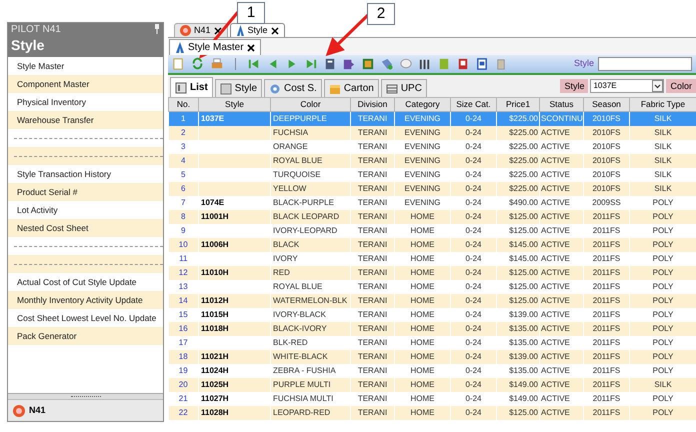 This screenshot has width=696, height=432. Describe the element at coordinates (254, 64) in the screenshot. I see `first-record-icon` at that location.